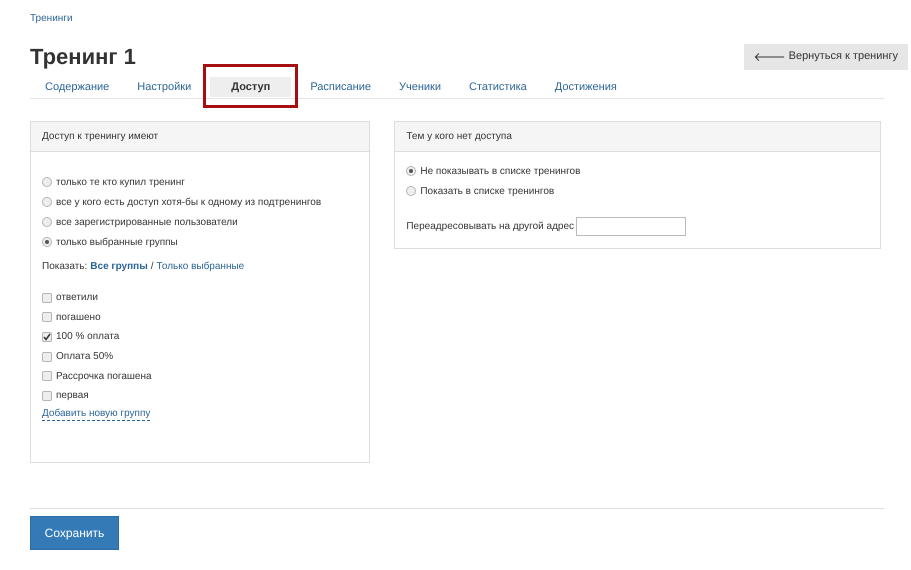  Describe the element at coordinates (455, 18) in the screenshot. I see `breadcrumb-link: Тренинги` at that location.